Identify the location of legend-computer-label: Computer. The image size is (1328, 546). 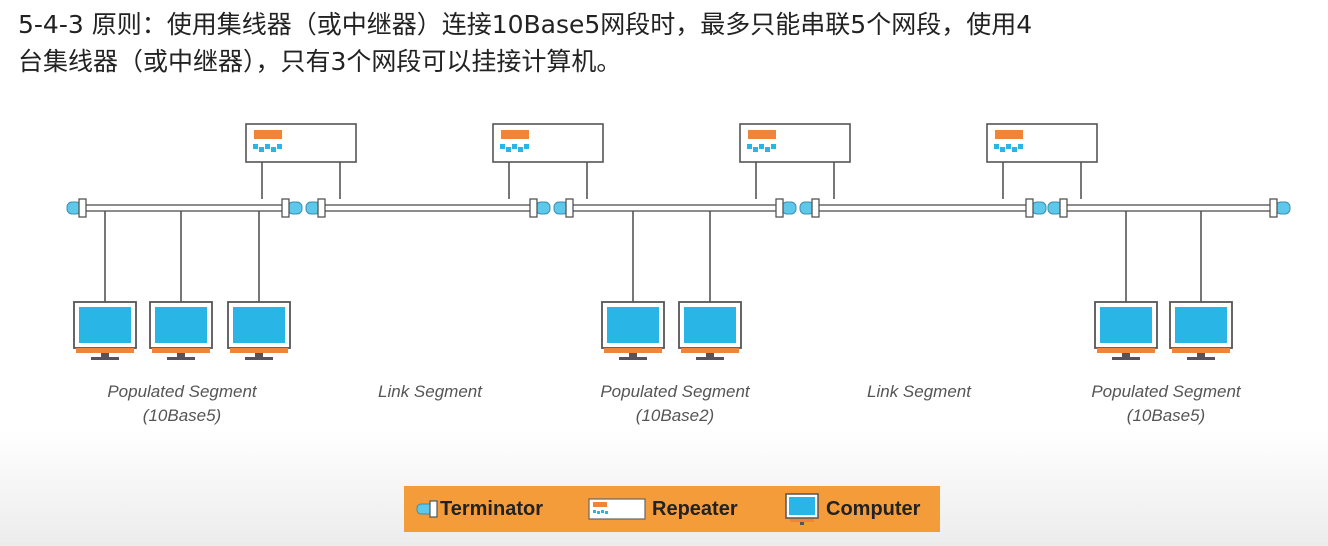
(873, 508).